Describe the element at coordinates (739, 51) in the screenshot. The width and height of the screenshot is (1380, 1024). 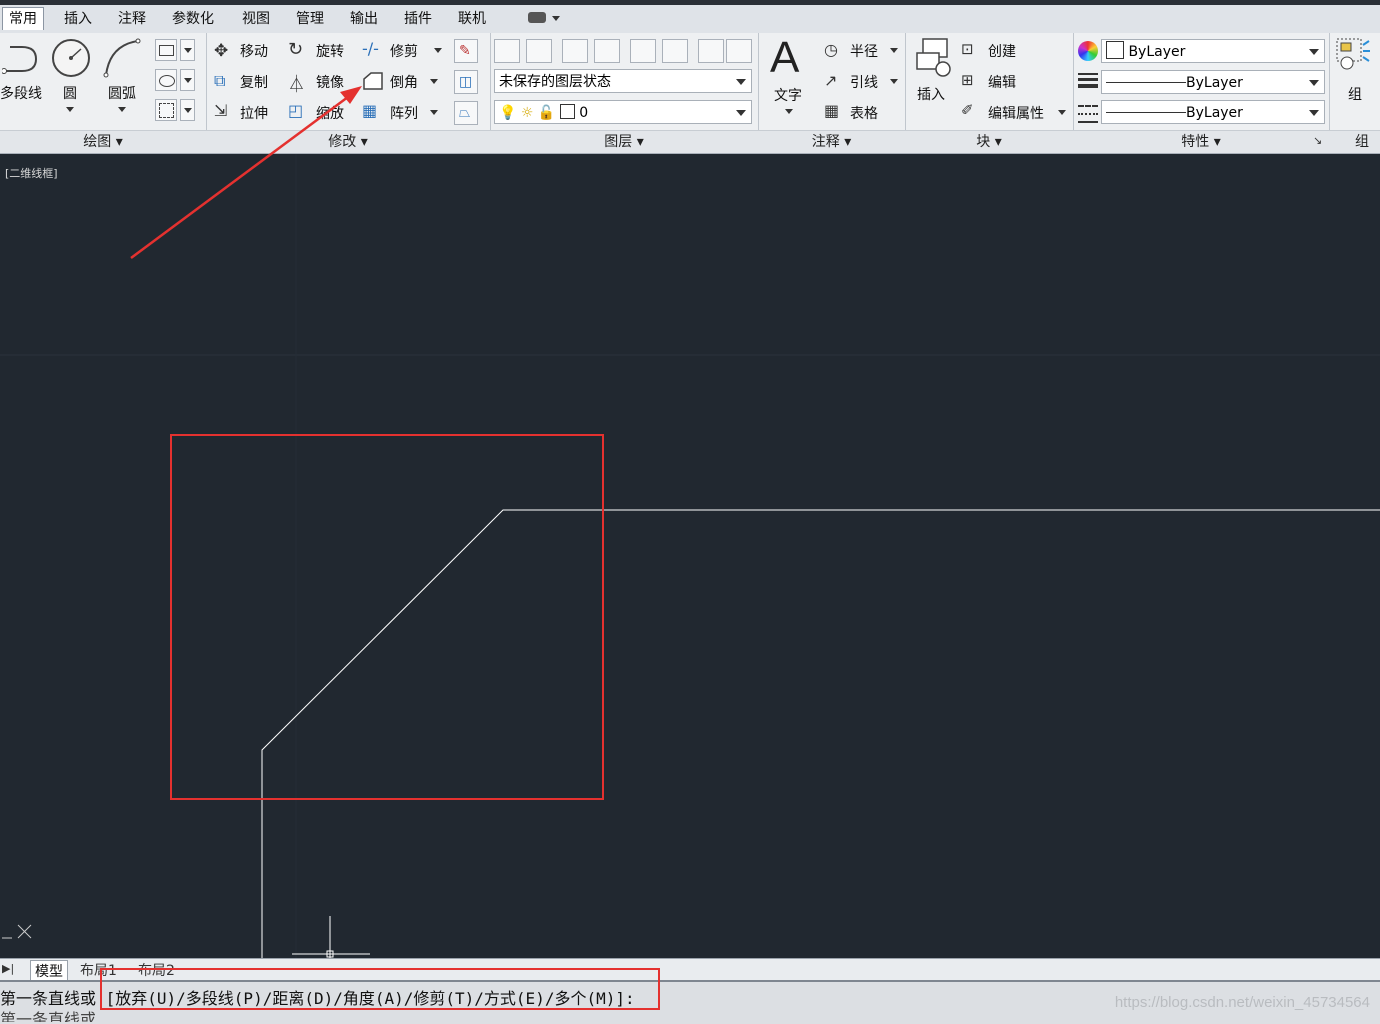
I see `layer-off-icon` at that location.